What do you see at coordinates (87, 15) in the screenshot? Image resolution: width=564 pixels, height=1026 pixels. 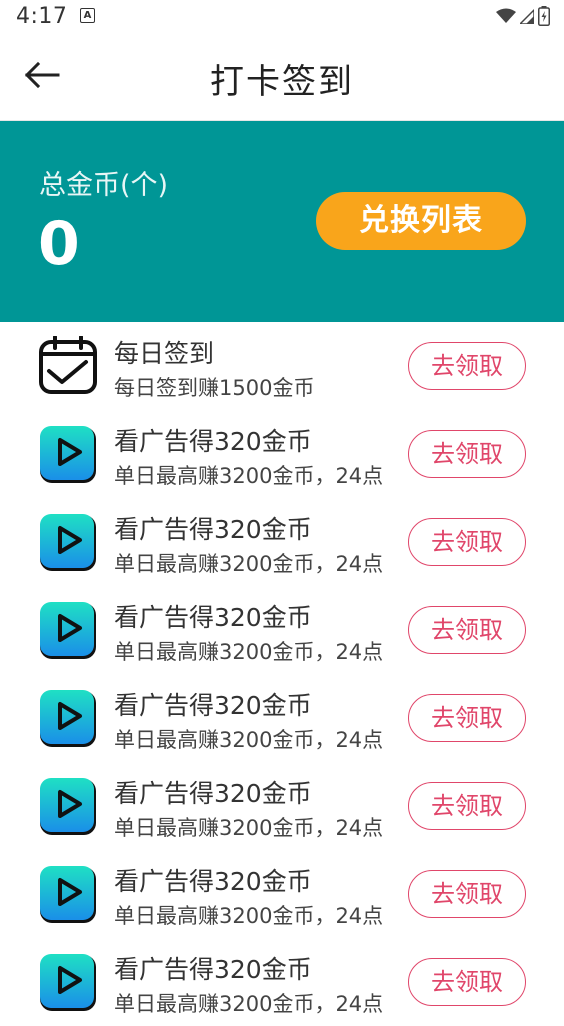 I see `notification-icon: A` at bounding box center [87, 15].